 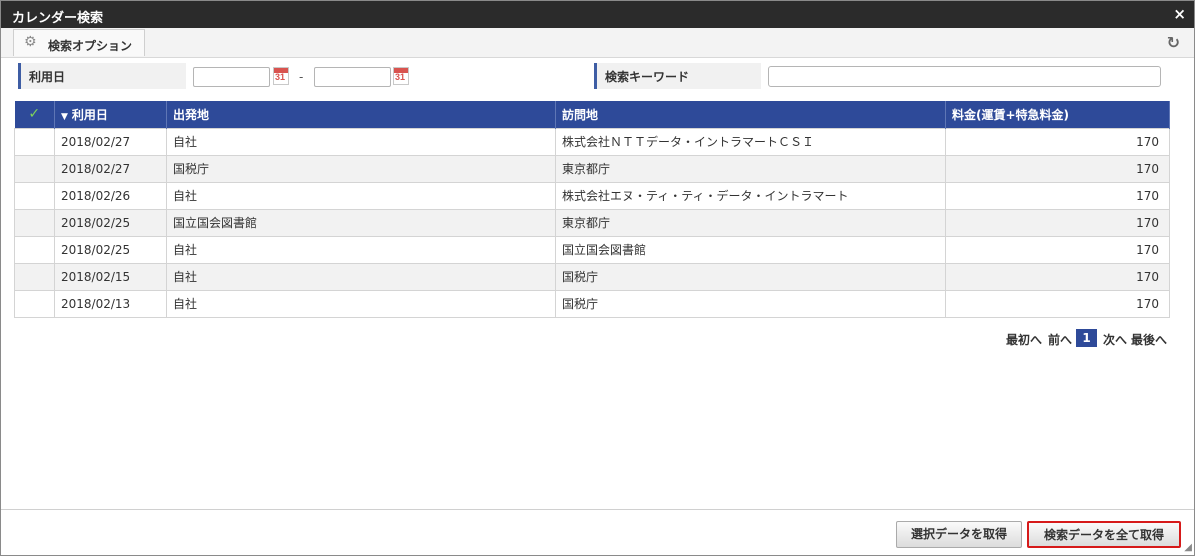 What do you see at coordinates (1104, 534) in the screenshot?
I see `get-all-search-data-button: 検索データを全て取得` at bounding box center [1104, 534].